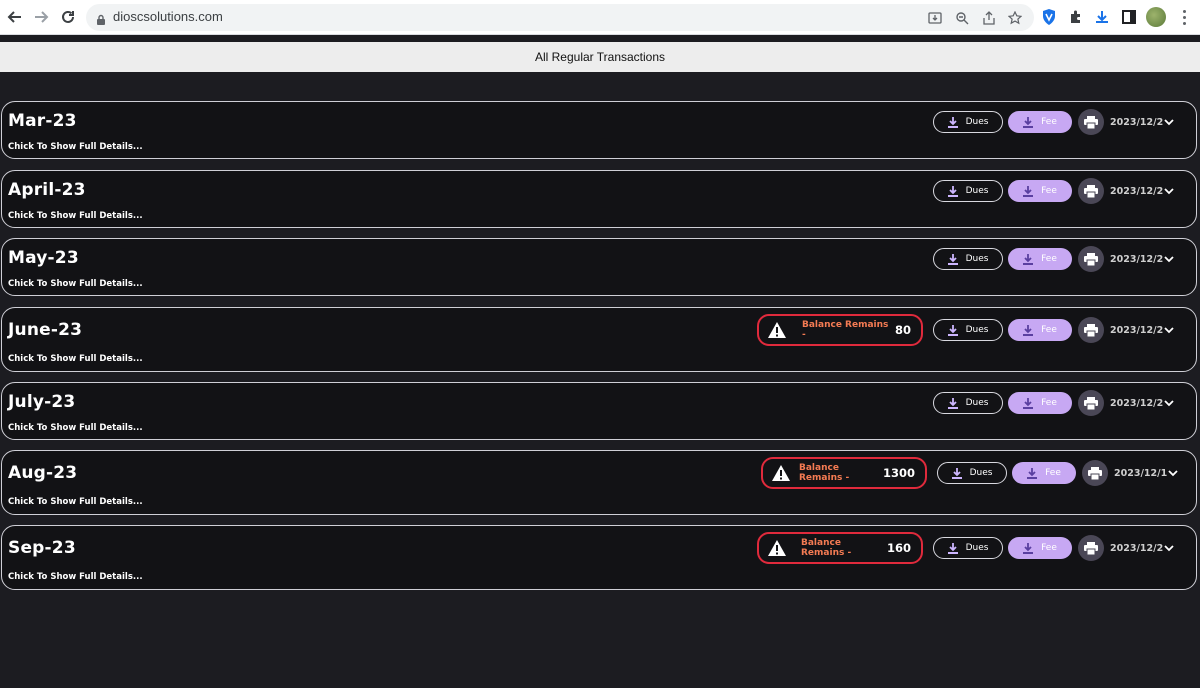 Image resolution: width=1200 pixels, height=688 pixels. Describe the element at coordinates (68, 17) in the screenshot. I see `reload-icon` at that location.